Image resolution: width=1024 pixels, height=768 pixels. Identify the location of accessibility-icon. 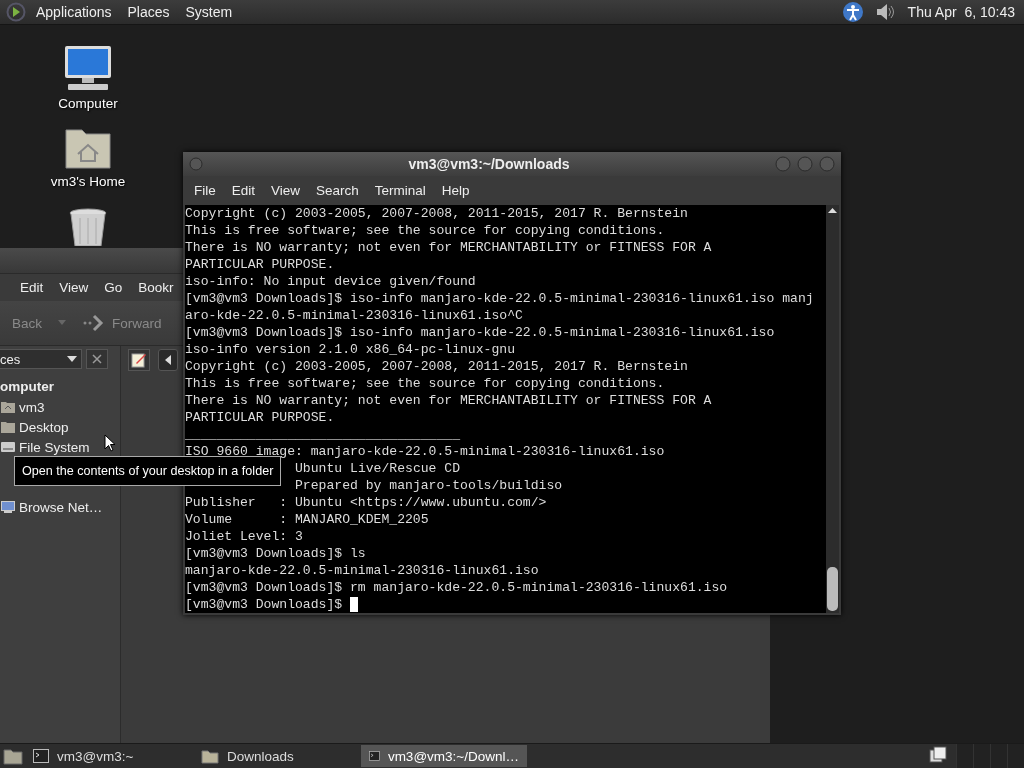
(852, 12).